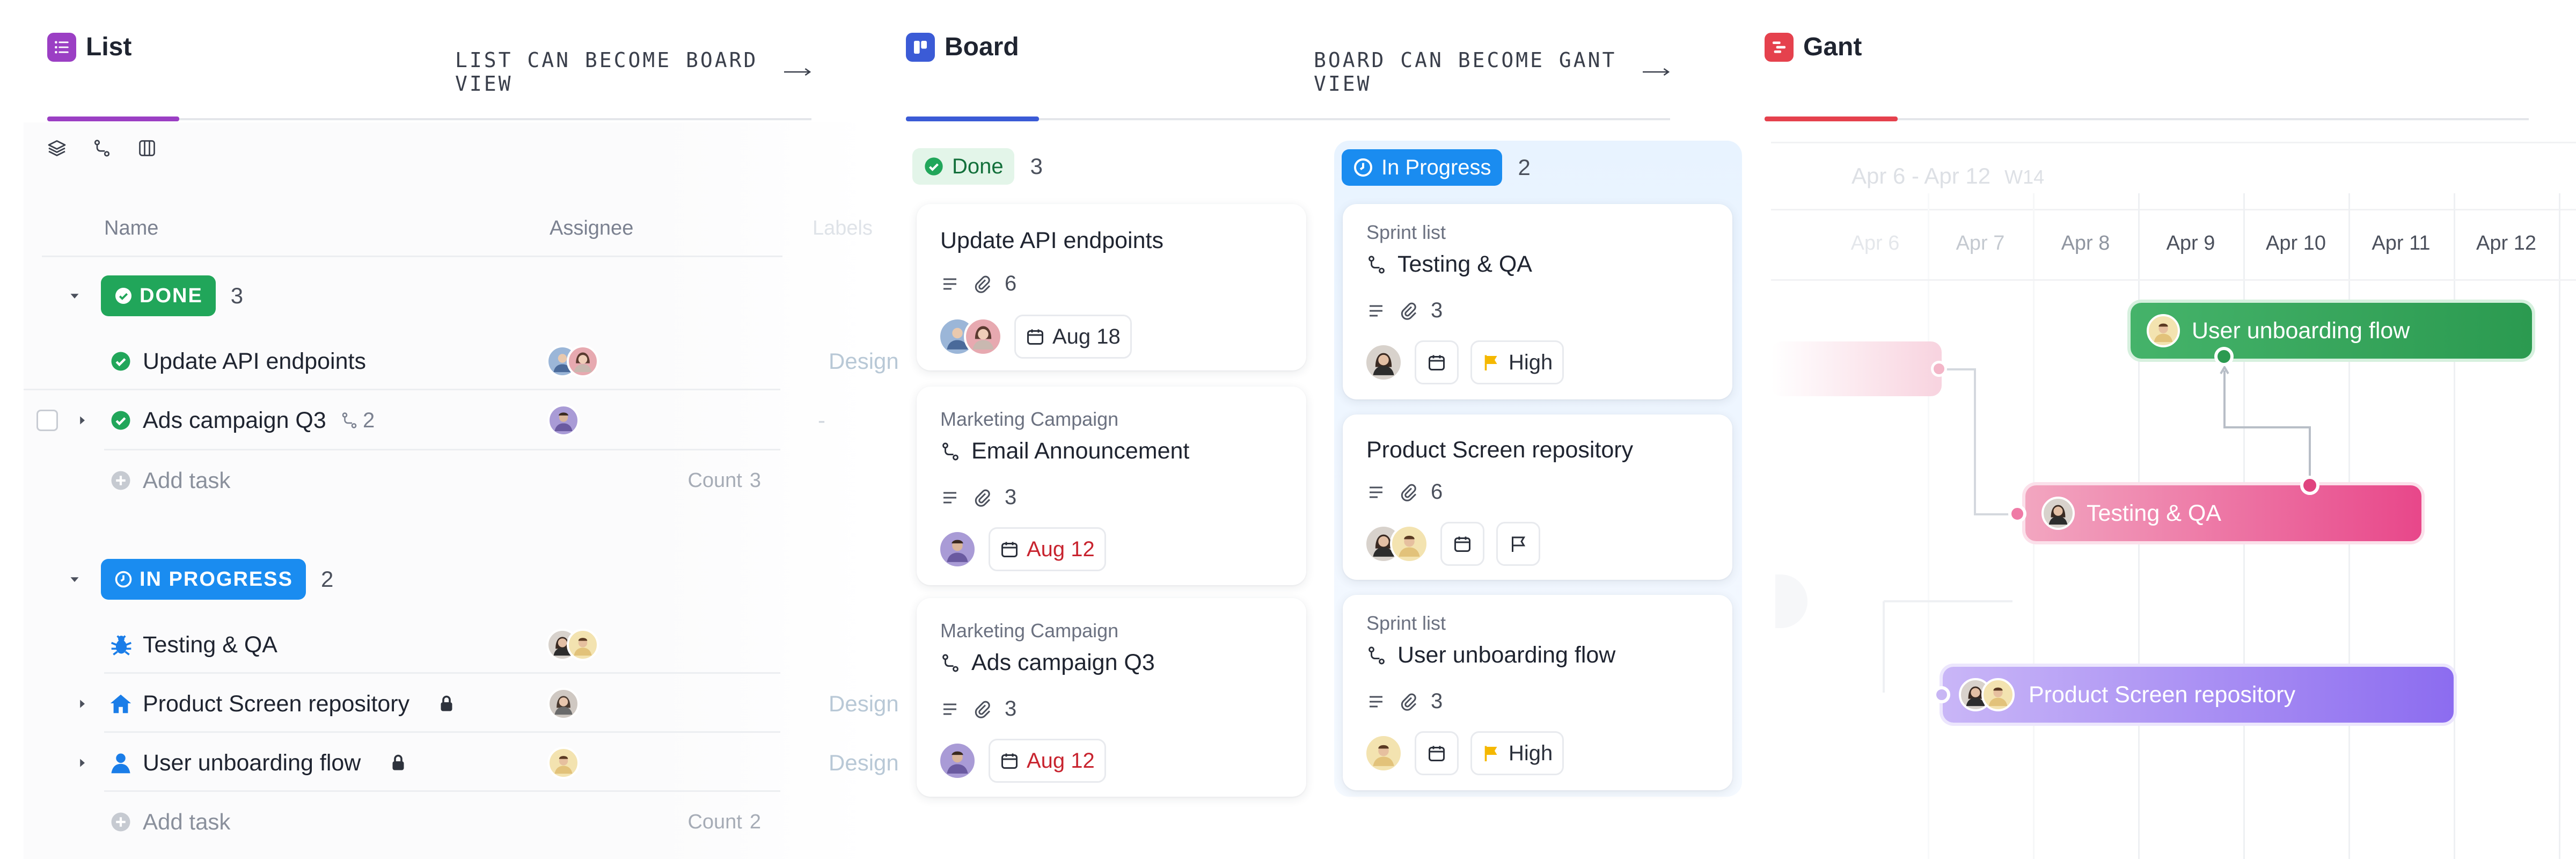 The image size is (2576, 859). What do you see at coordinates (89, 47) in the screenshot?
I see `list-title: List` at bounding box center [89, 47].